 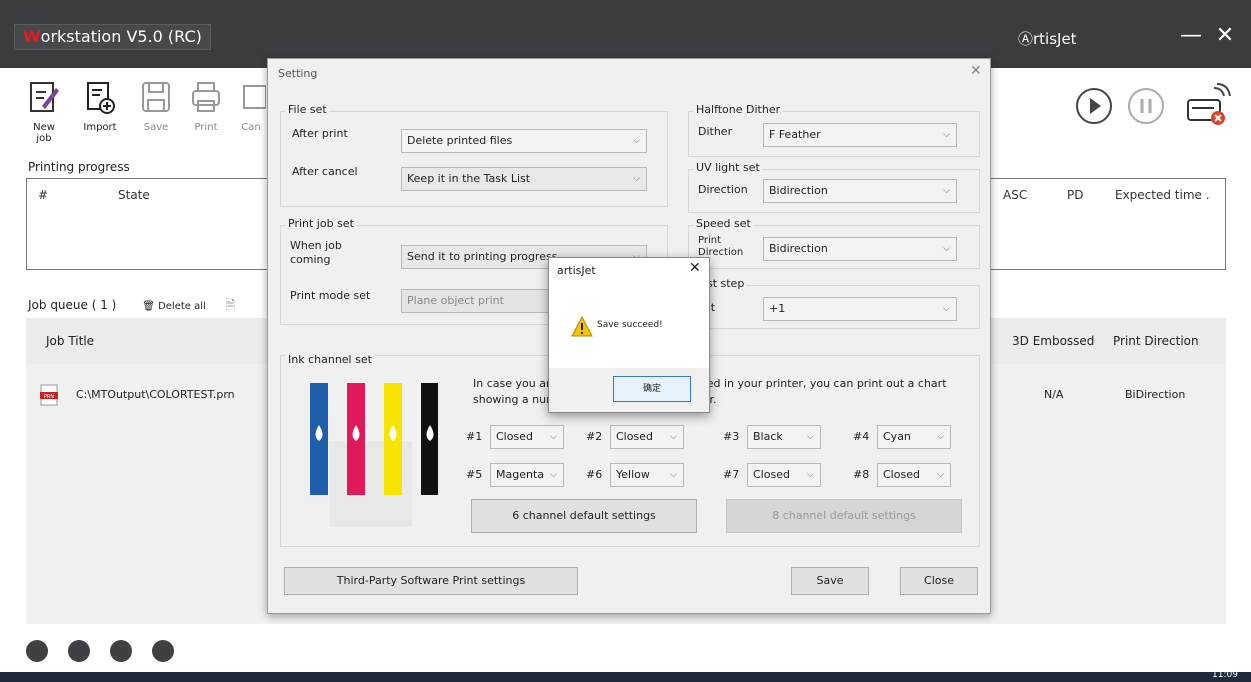 What do you see at coordinates (1225, 36) in the screenshot?
I see `close-window-button: ✕` at bounding box center [1225, 36].